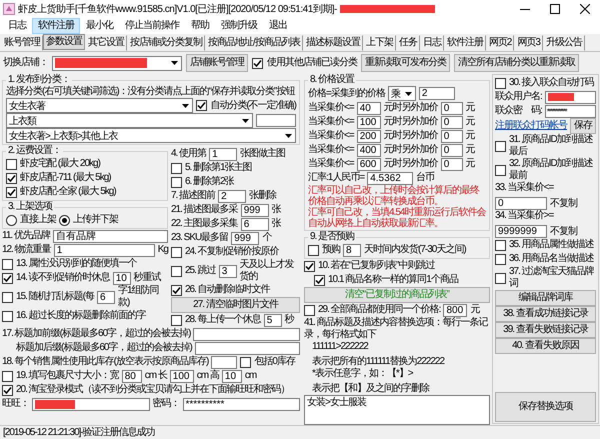  What do you see at coordinates (352, 250) in the screenshot?
I see `text-field: 8` at bounding box center [352, 250].